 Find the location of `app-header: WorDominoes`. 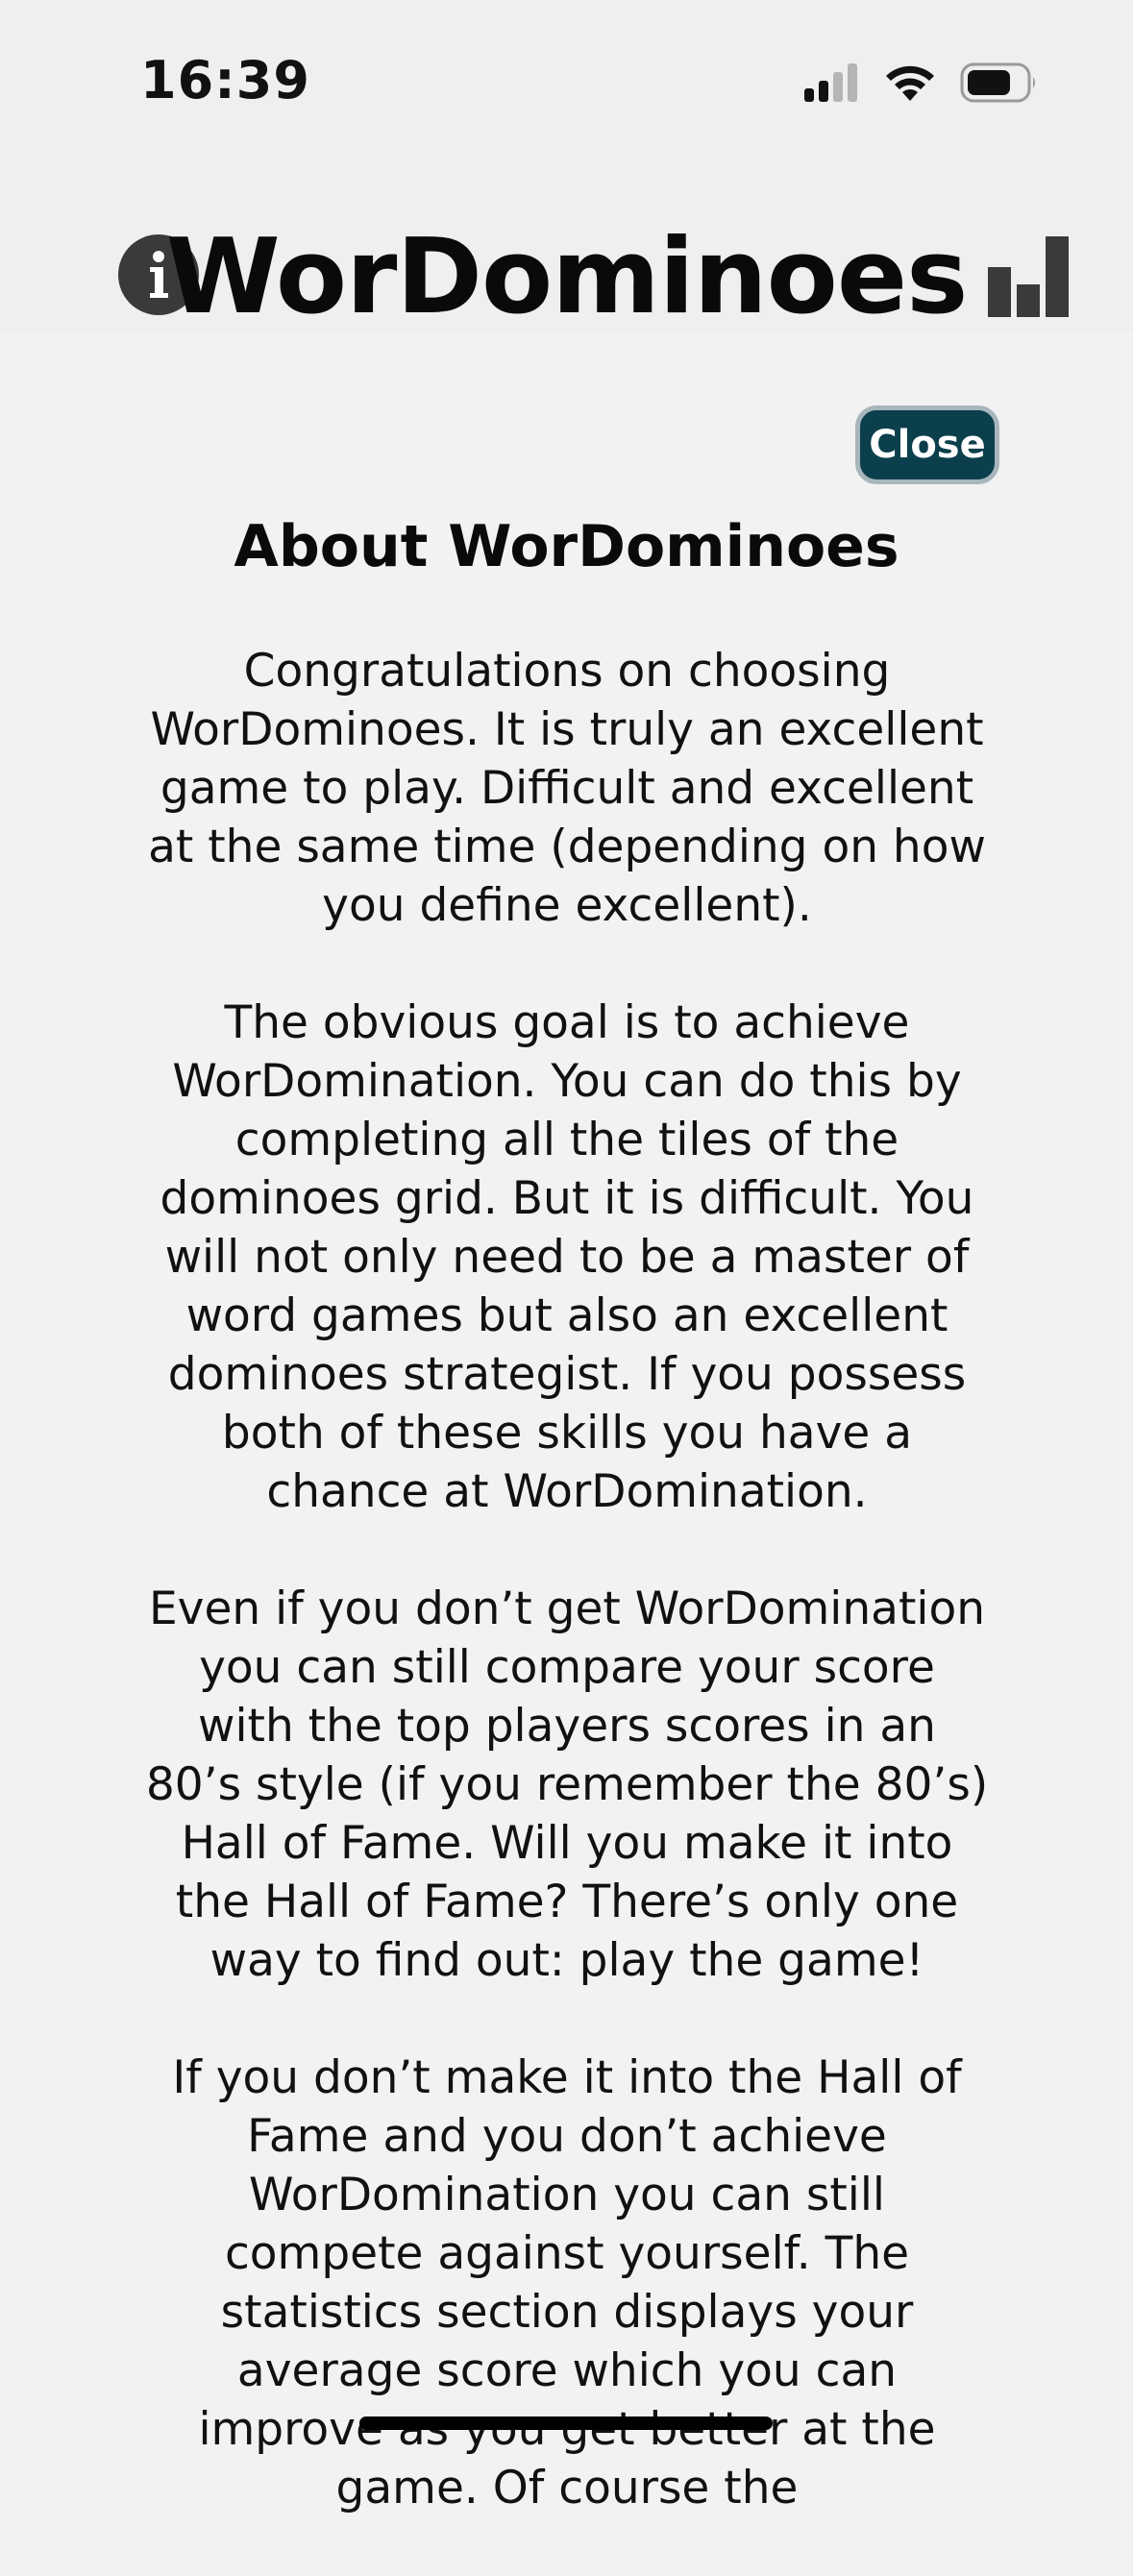

app-header: WorDominoes is located at coordinates (566, 252).